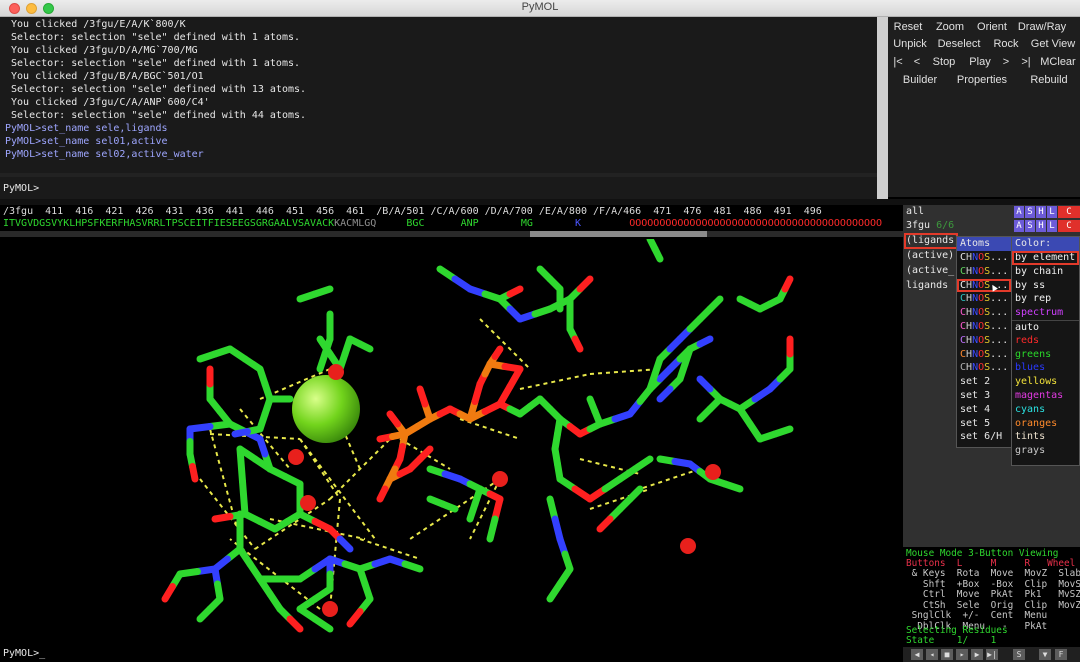 The width and height of the screenshot is (1080, 662). I want to click on menu-item-color-by-ss: by ss, so click(1045, 286).